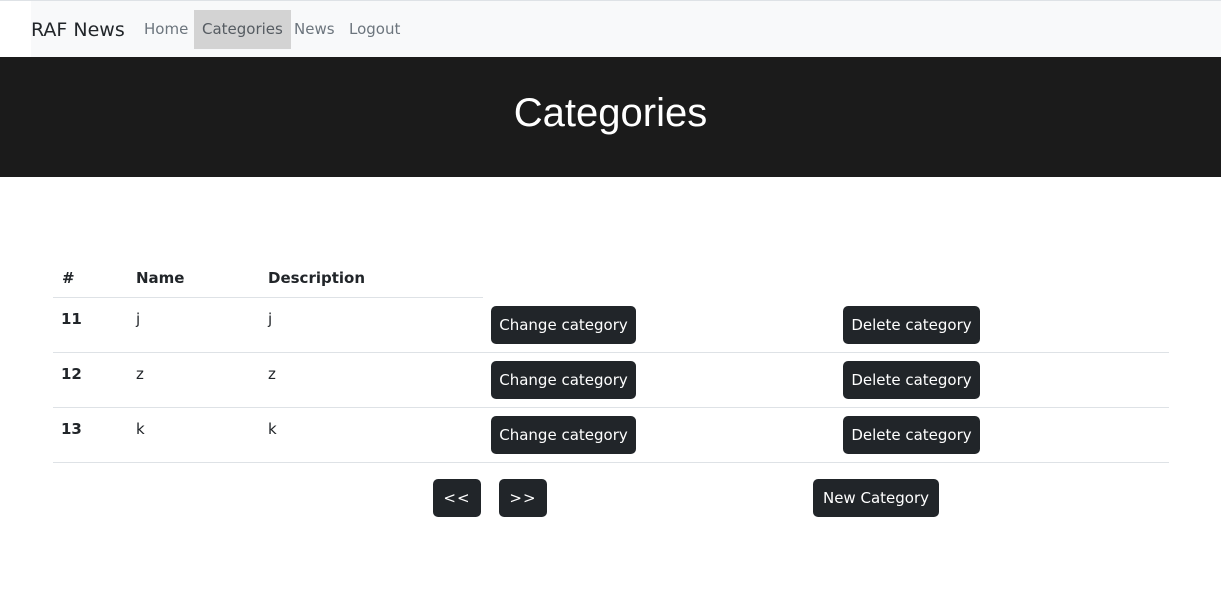 Image resolution: width=1221 pixels, height=600 pixels. Describe the element at coordinates (523, 498) in the screenshot. I see `next-page-button: >>` at that location.